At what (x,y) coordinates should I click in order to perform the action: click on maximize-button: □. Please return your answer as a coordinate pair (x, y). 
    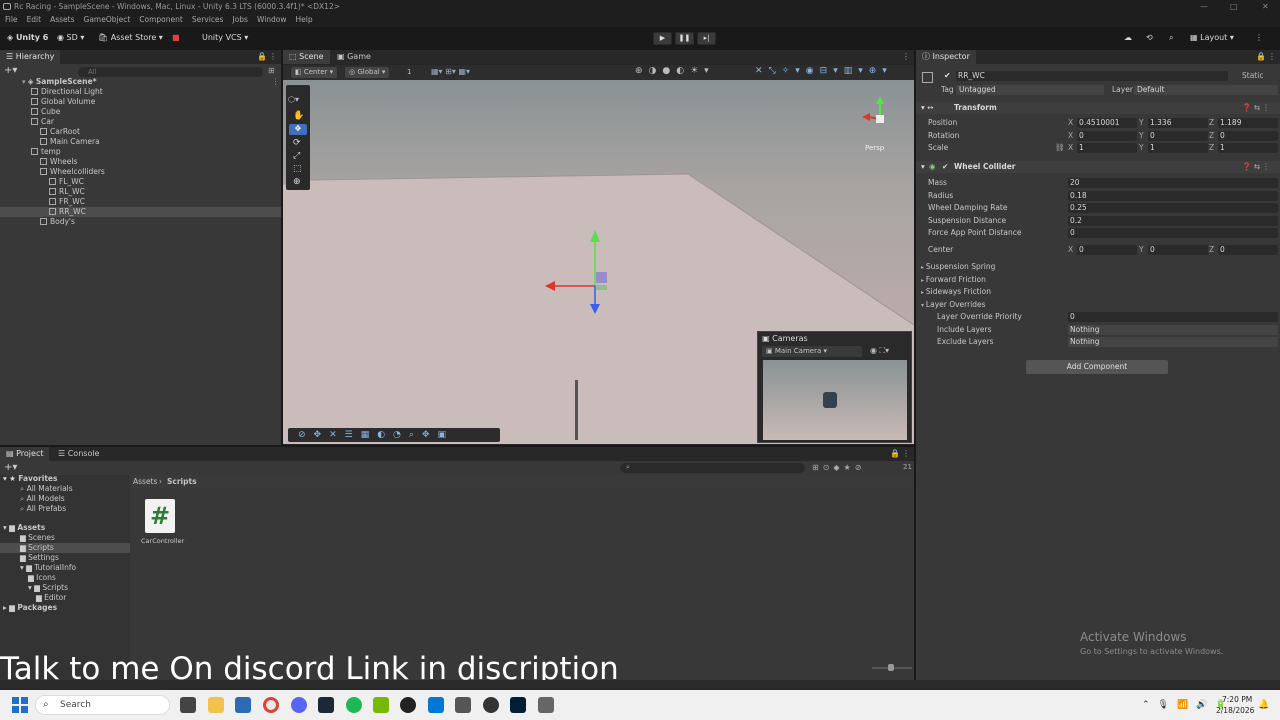
    Looking at the image, I should click on (1234, 6).